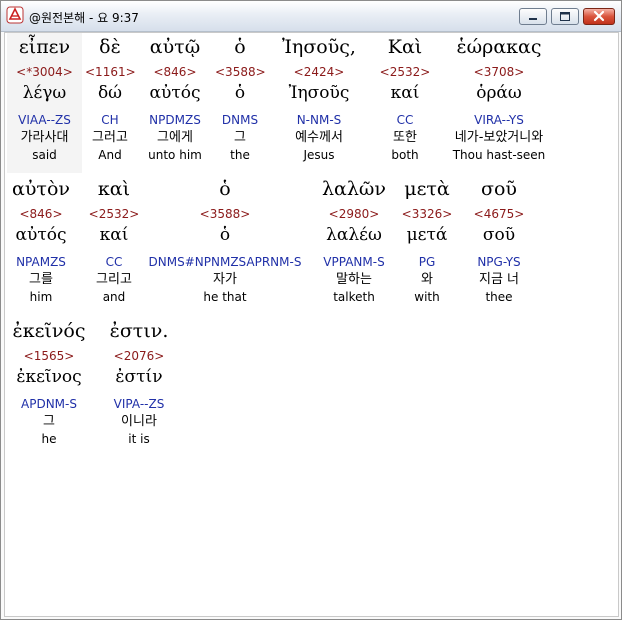  I want to click on greek-word: δὲ, so click(110, 47).